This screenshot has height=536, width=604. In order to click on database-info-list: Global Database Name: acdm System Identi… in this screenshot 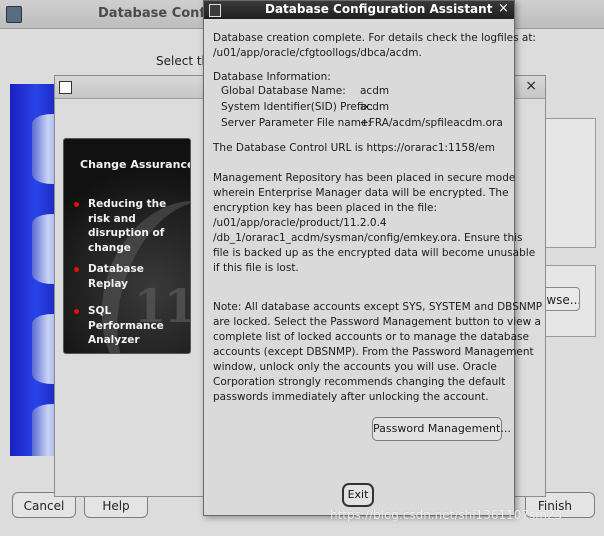, I will do `click(359, 110)`.